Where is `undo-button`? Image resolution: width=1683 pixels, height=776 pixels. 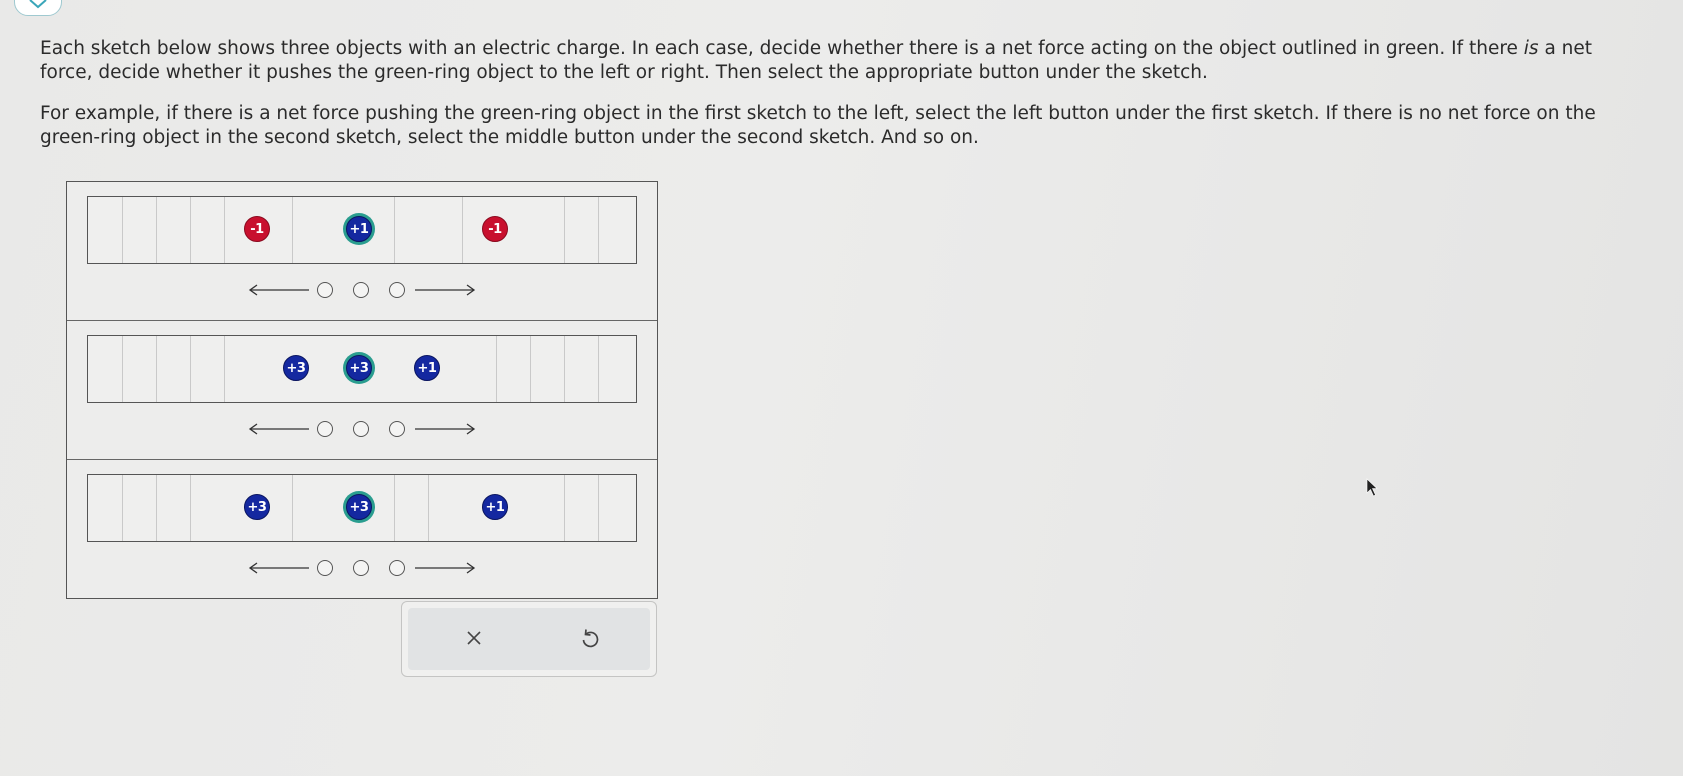 undo-button is located at coordinates (590, 638).